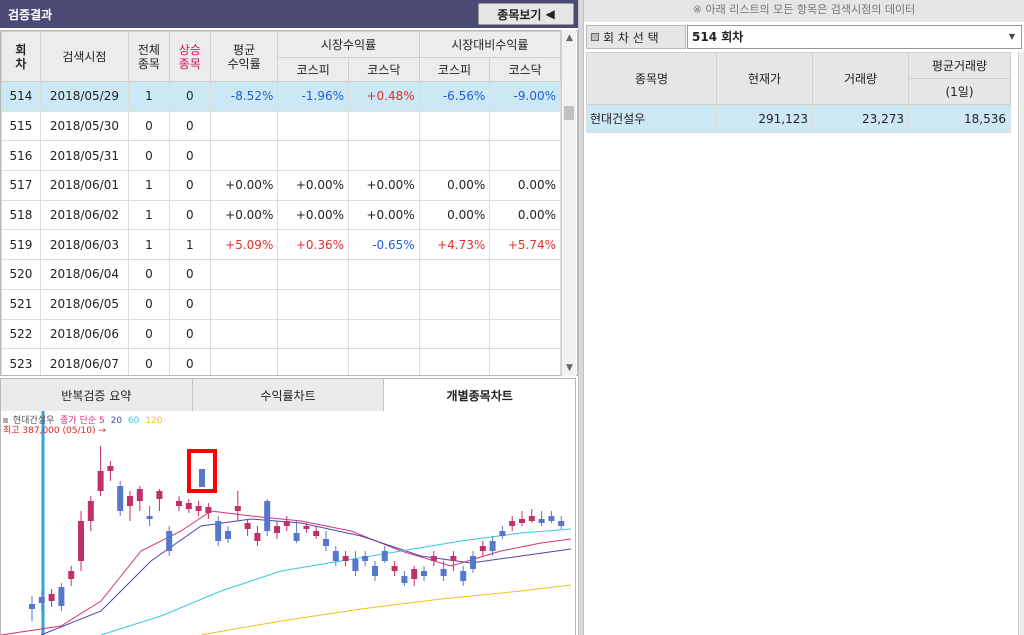 This screenshot has width=1024, height=635. What do you see at coordinates (21, 126) in the screenshot?
I see `round-cell: 515` at bounding box center [21, 126].